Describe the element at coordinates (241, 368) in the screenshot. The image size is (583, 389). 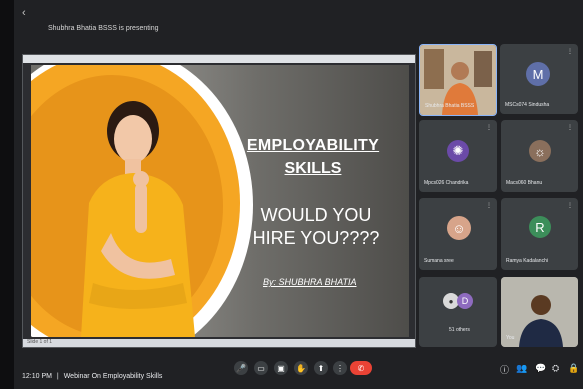
I see `mic-icon: 🎤` at that location.